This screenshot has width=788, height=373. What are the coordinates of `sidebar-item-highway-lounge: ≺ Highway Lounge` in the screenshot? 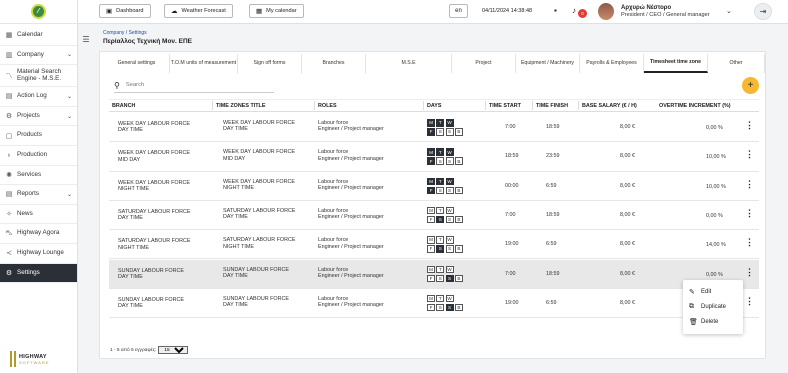 It's located at (38, 254).